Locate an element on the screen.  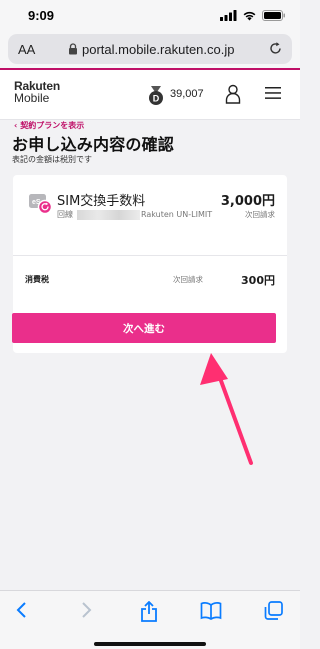
bookmarks-icon is located at coordinates (211, 611).